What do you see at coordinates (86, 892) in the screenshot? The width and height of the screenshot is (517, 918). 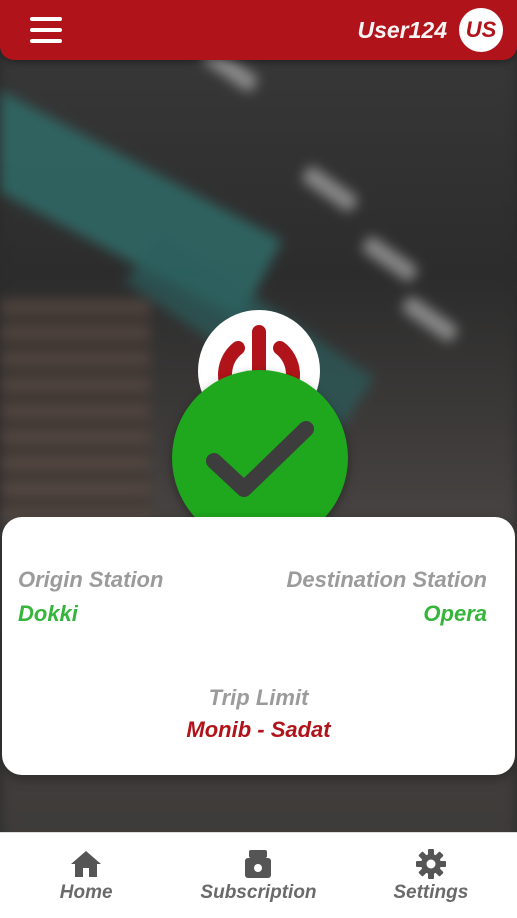 I see `nav-item-label: Home` at bounding box center [86, 892].